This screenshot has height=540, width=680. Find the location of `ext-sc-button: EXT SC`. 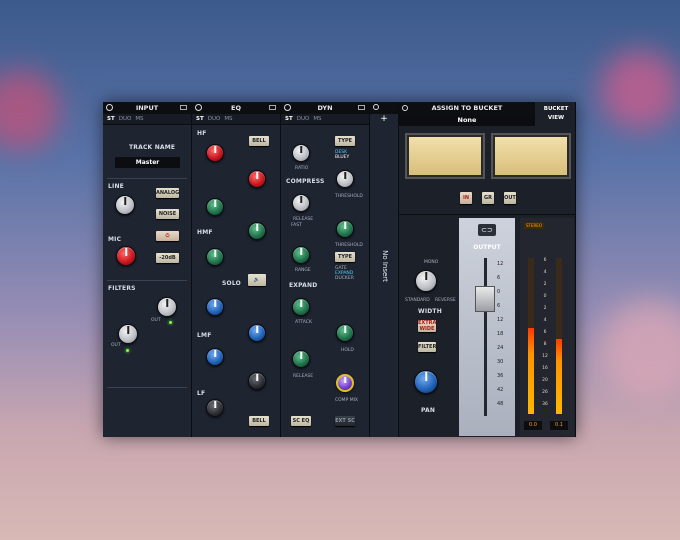

ext-sc-button: EXT SC is located at coordinates (345, 421).